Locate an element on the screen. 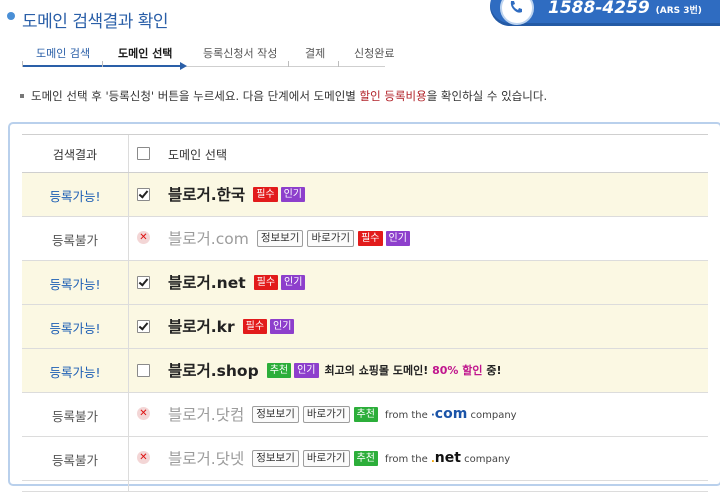 Image resolution: width=720 pixels, height=492 pixels. notice-bullet-icon is located at coordinates (22, 95).